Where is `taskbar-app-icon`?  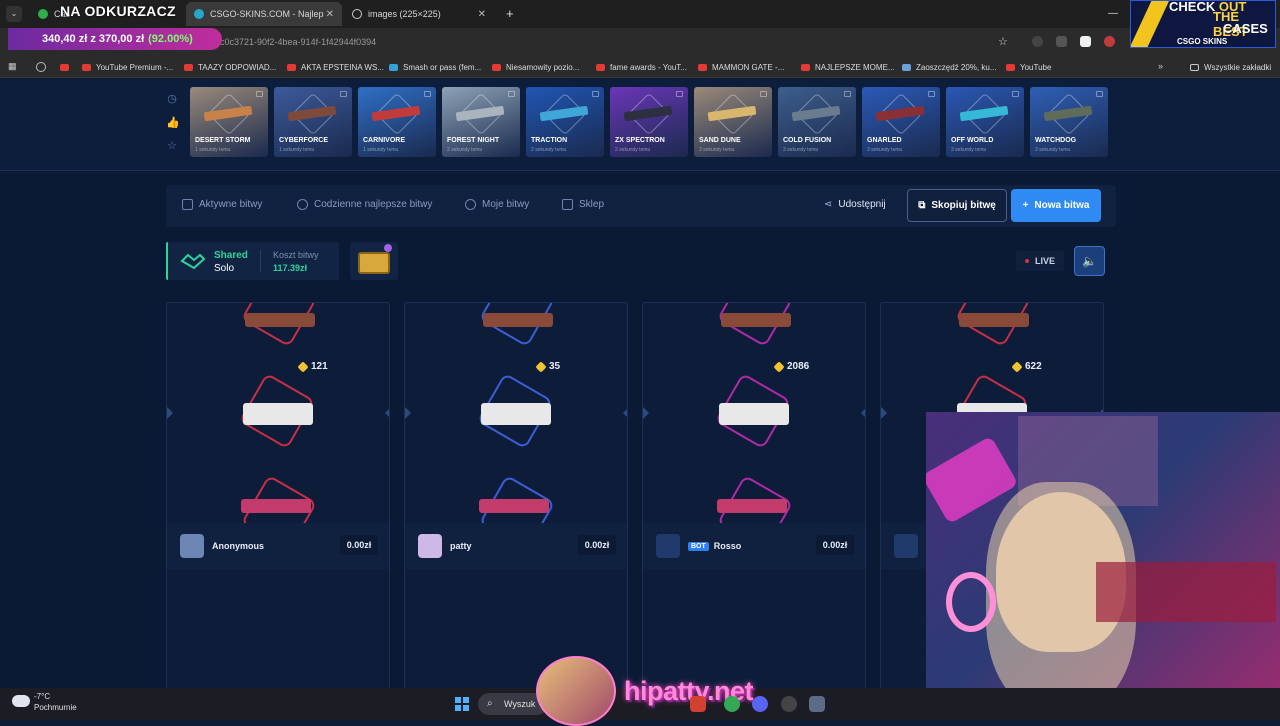 taskbar-app-icon is located at coordinates (698, 704).